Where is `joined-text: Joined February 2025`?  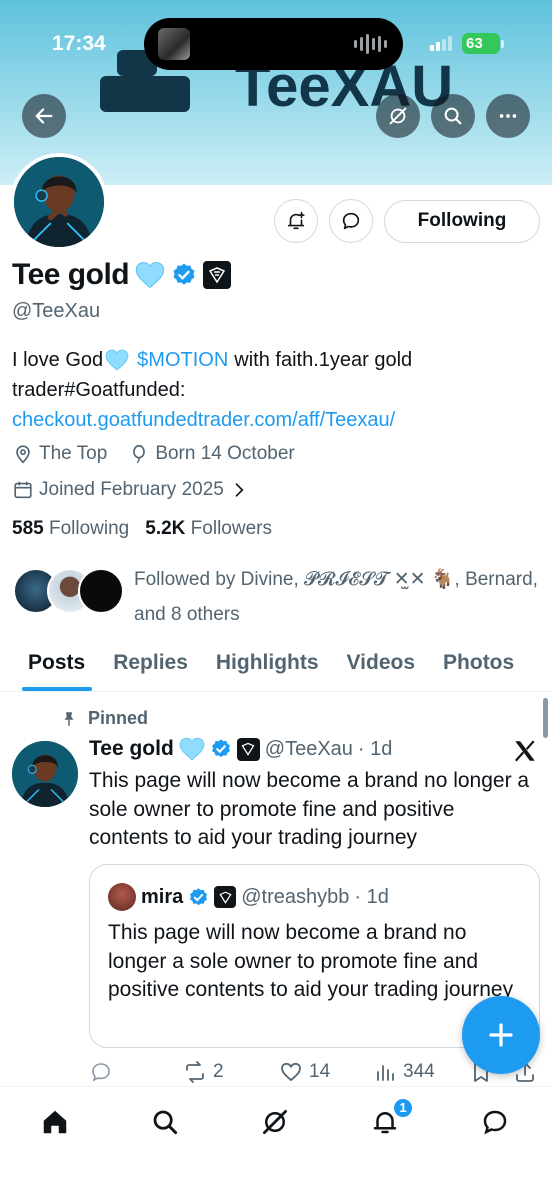 joined-text: Joined February 2025 is located at coordinates (131, 489).